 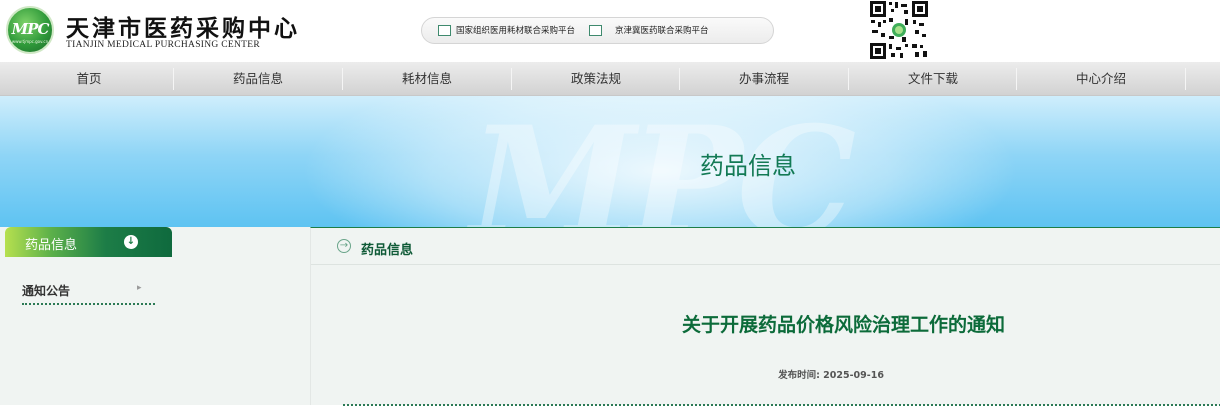 I want to click on article-publish-date: 发布时间: 2025-09-16, so click(x=831, y=375).